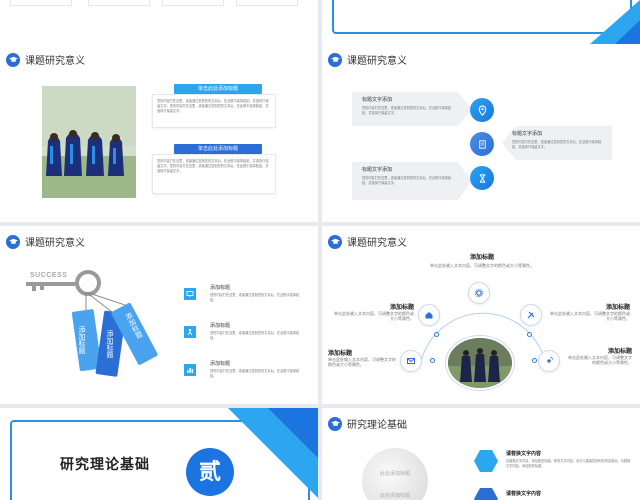 The height and width of the screenshot is (500, 640). I want to click on presentation-icon, so click(190, 294).